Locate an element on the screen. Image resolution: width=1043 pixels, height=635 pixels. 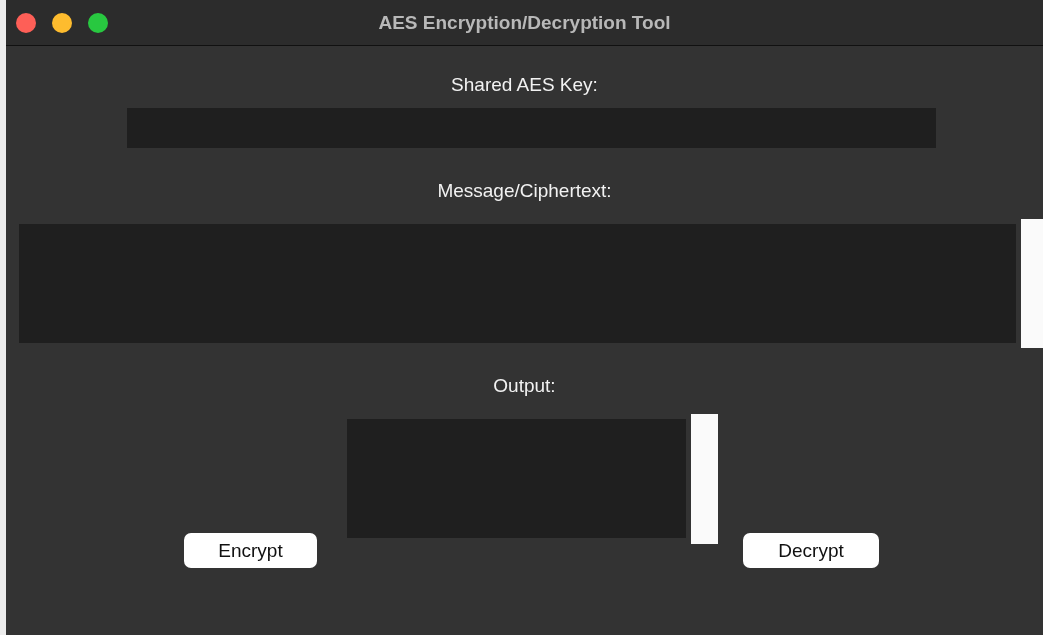
encrypt-button: Encrypt is located at coordinates (250, 550).